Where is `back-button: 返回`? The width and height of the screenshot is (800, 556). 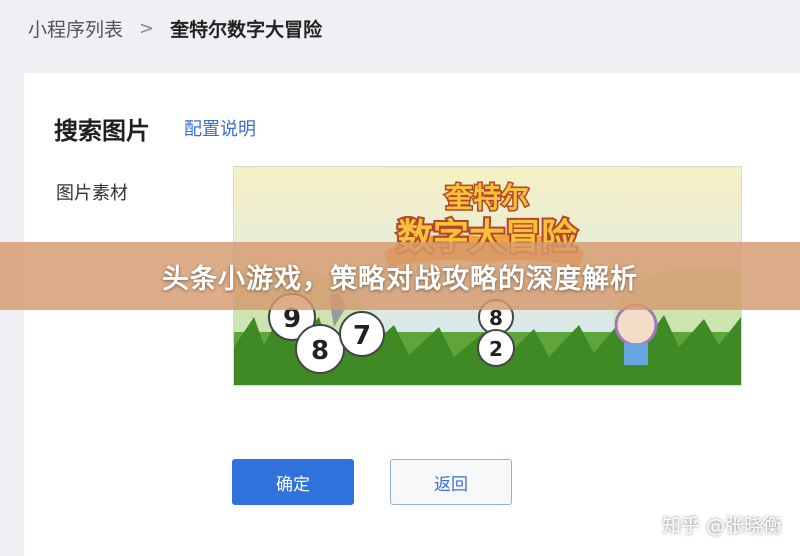 back-button: 返回 is located at coordinates (451, 482).